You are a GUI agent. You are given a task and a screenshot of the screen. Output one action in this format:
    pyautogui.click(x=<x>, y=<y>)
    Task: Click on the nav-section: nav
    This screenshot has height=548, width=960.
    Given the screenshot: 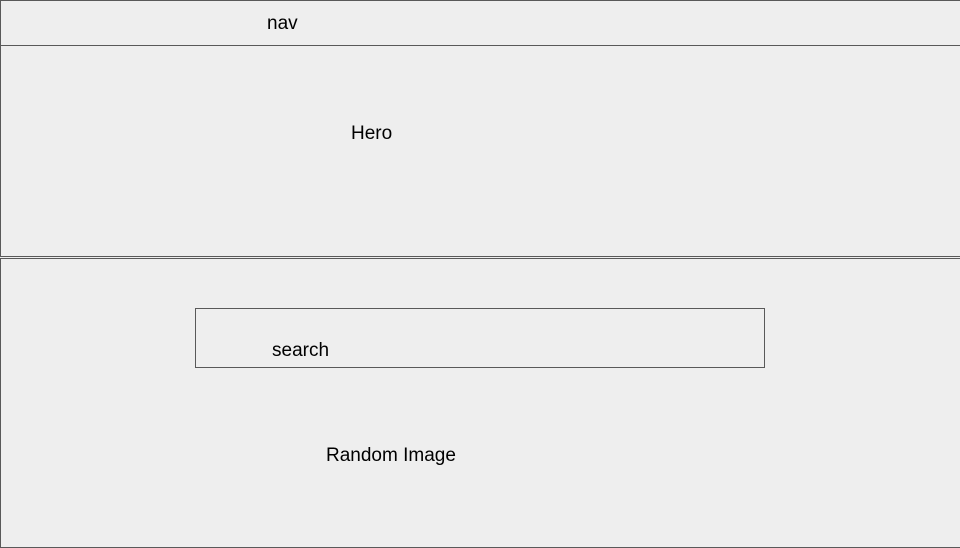 What is the action you would take?
    pyautogui.click(x=480, y=23)
    